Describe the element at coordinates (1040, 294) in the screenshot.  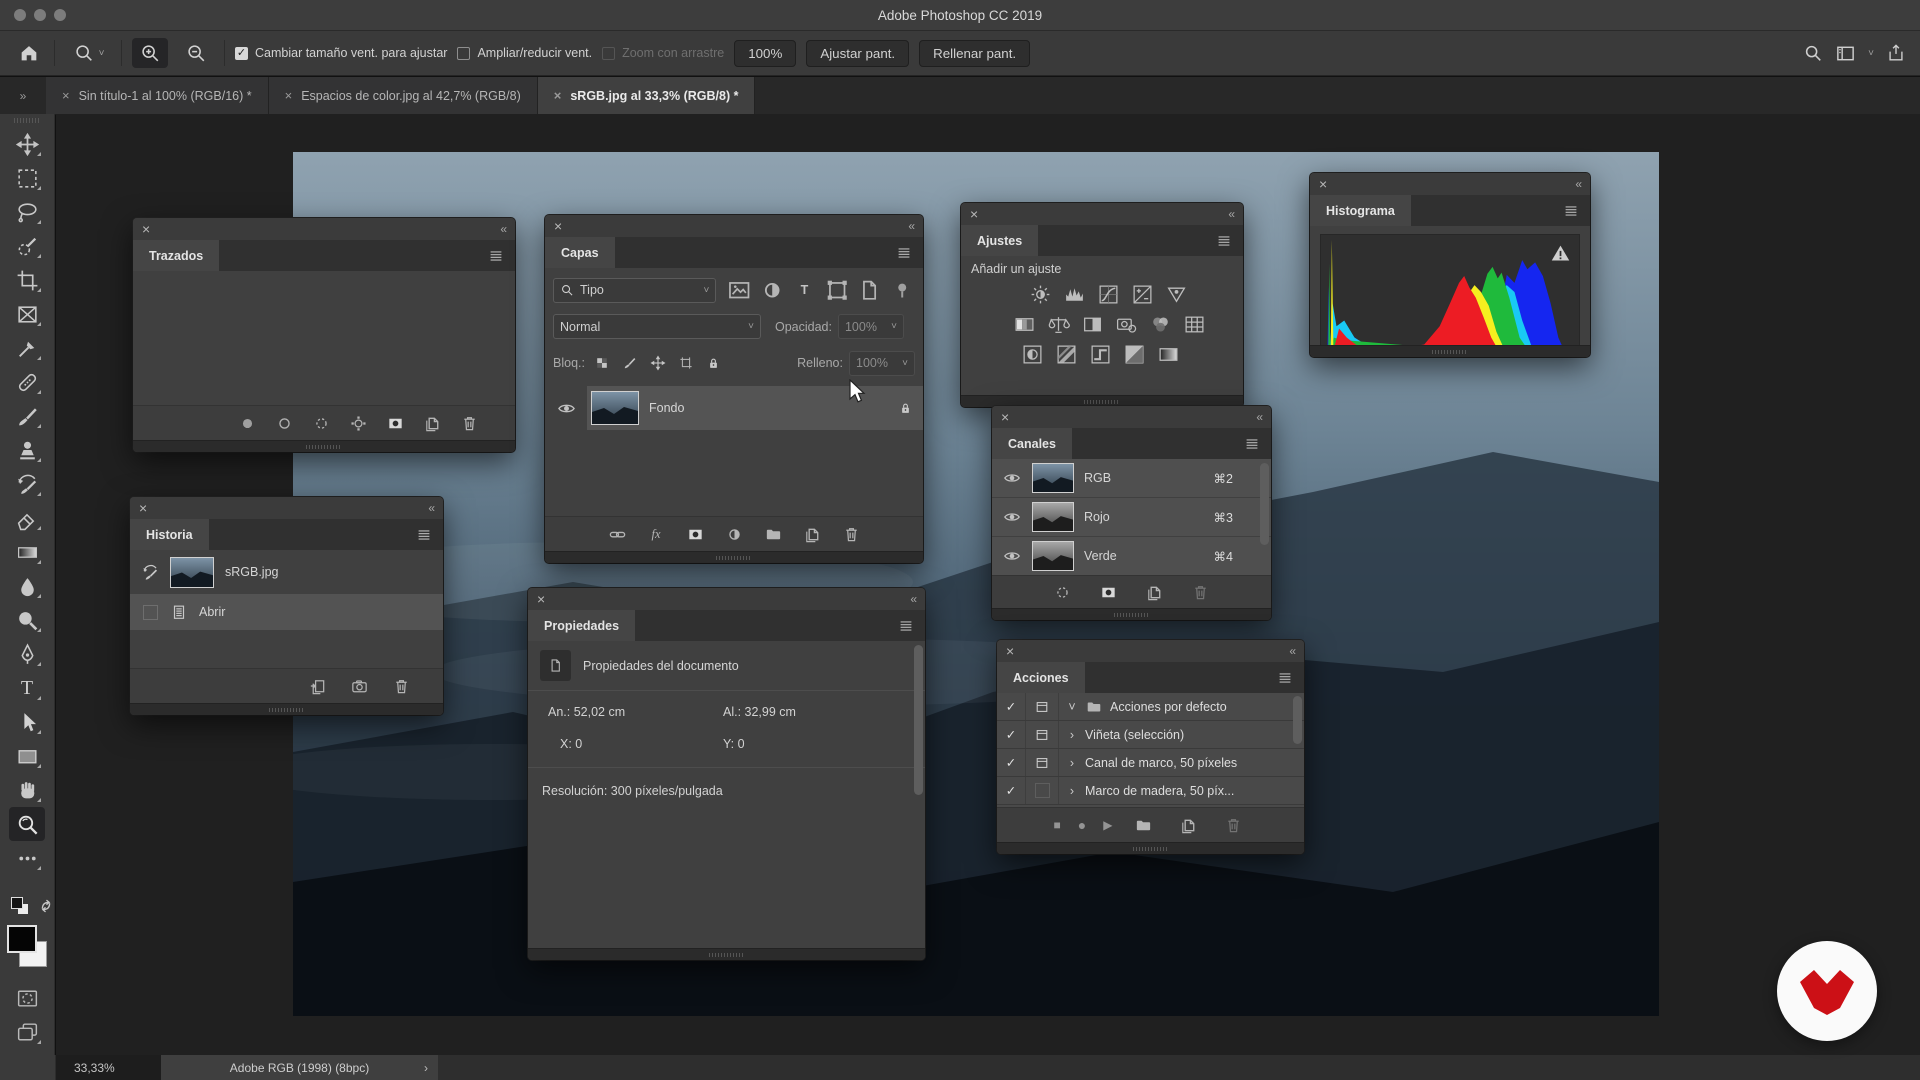
I see `adjustment-brightness-icon` at that location.